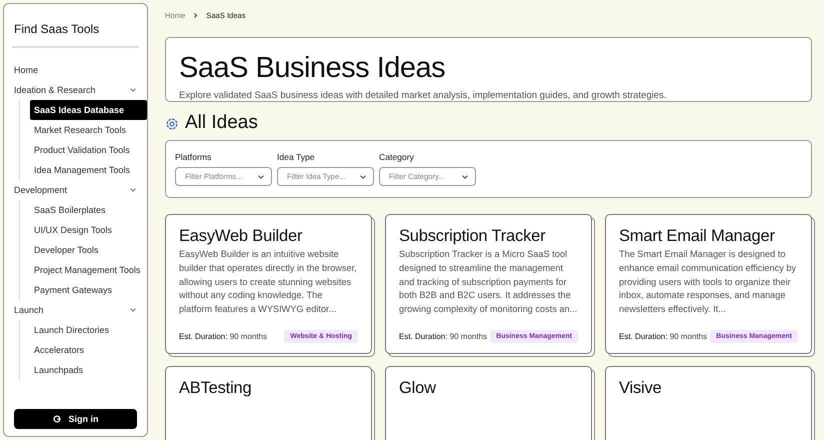  Describe the element at coordinates (56, 419) in the screenshot. I see `google-icon` at that location.